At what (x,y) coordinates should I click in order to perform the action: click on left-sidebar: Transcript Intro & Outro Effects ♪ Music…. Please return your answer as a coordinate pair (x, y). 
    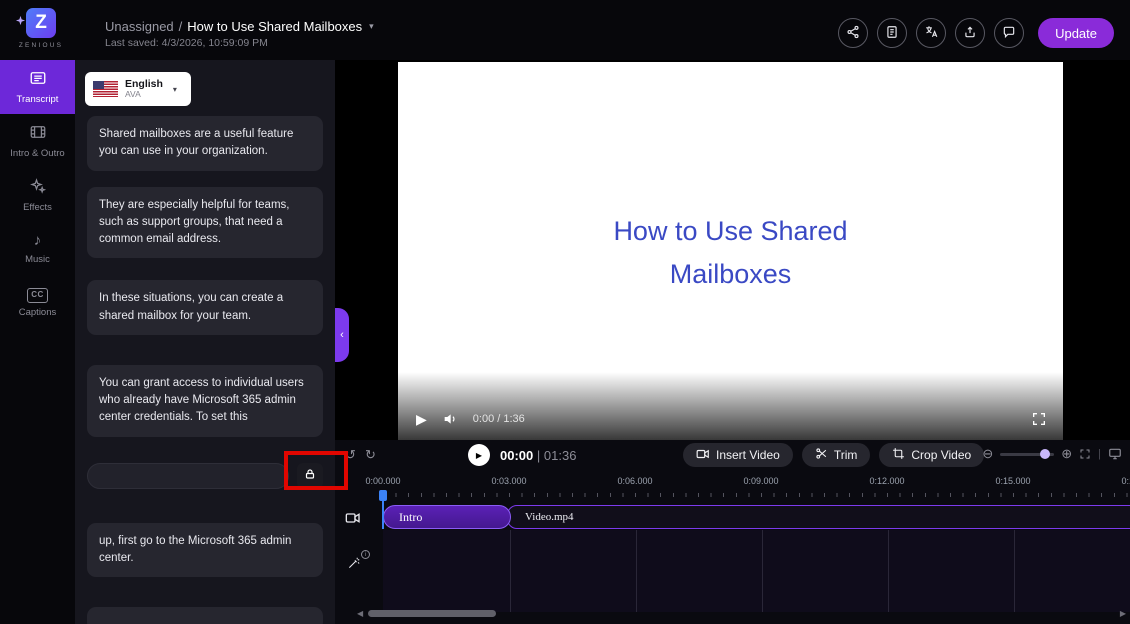
    Looking at the image, I should click on (37, 342).